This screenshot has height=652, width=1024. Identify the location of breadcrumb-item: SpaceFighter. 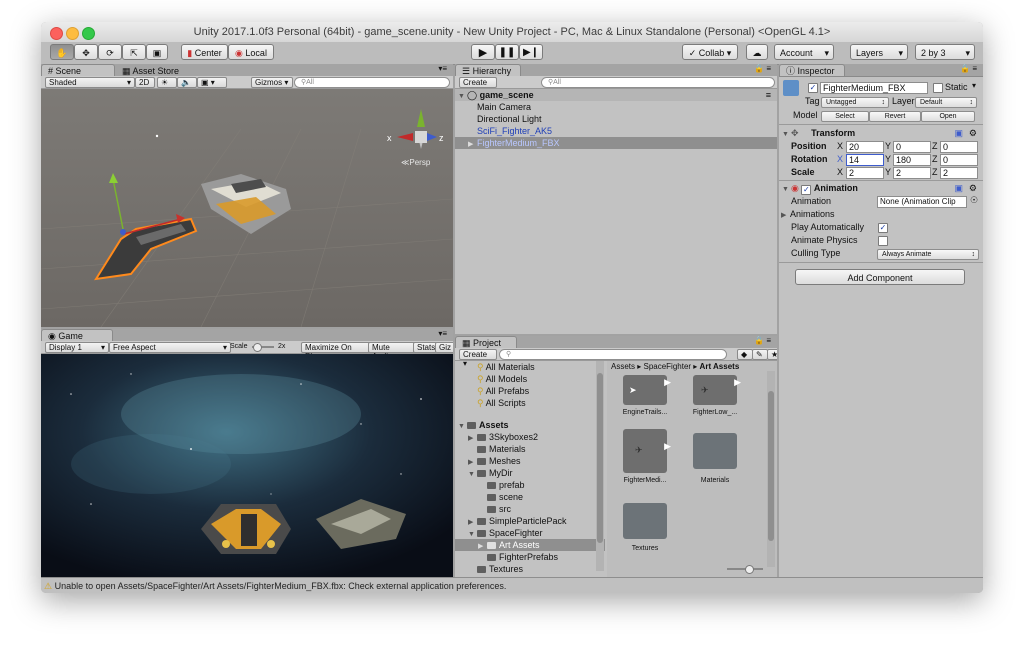
(667, 366).